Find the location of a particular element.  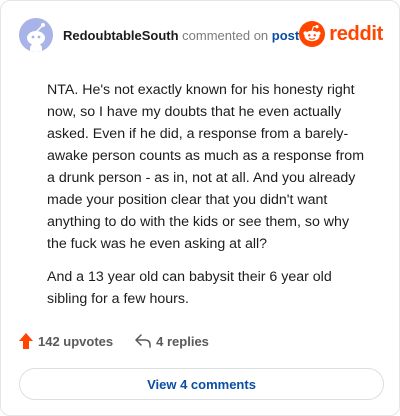

avatar is located at coordinates (36, 35).